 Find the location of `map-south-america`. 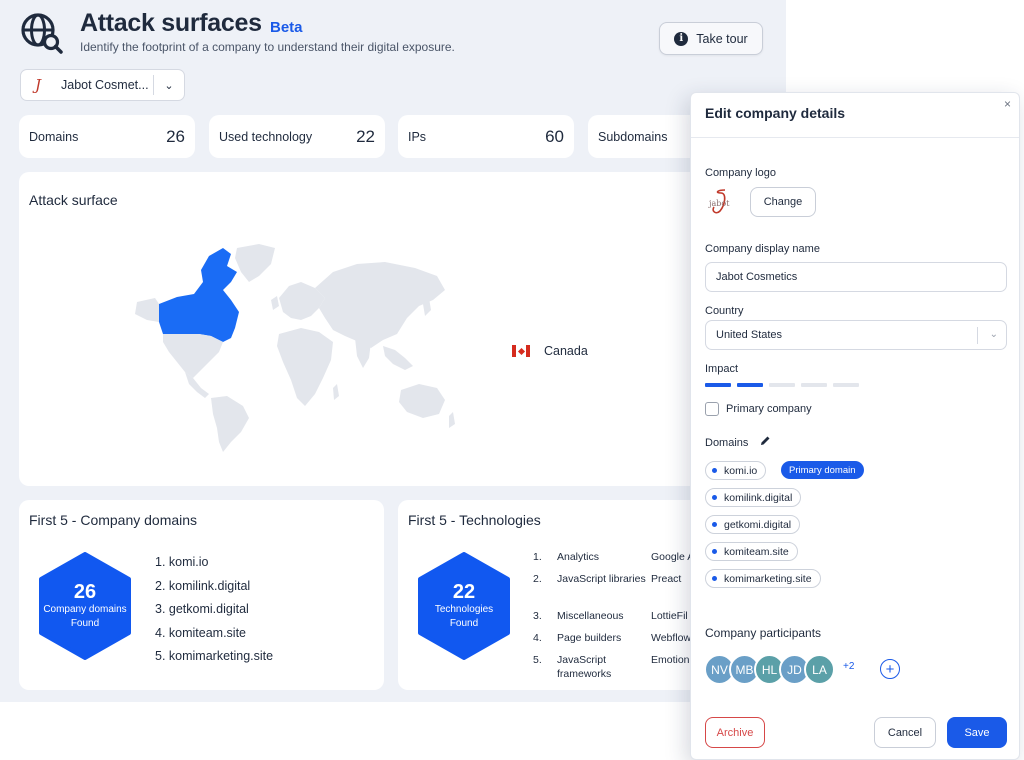

map-south-america is located at coordinates (230, 424).